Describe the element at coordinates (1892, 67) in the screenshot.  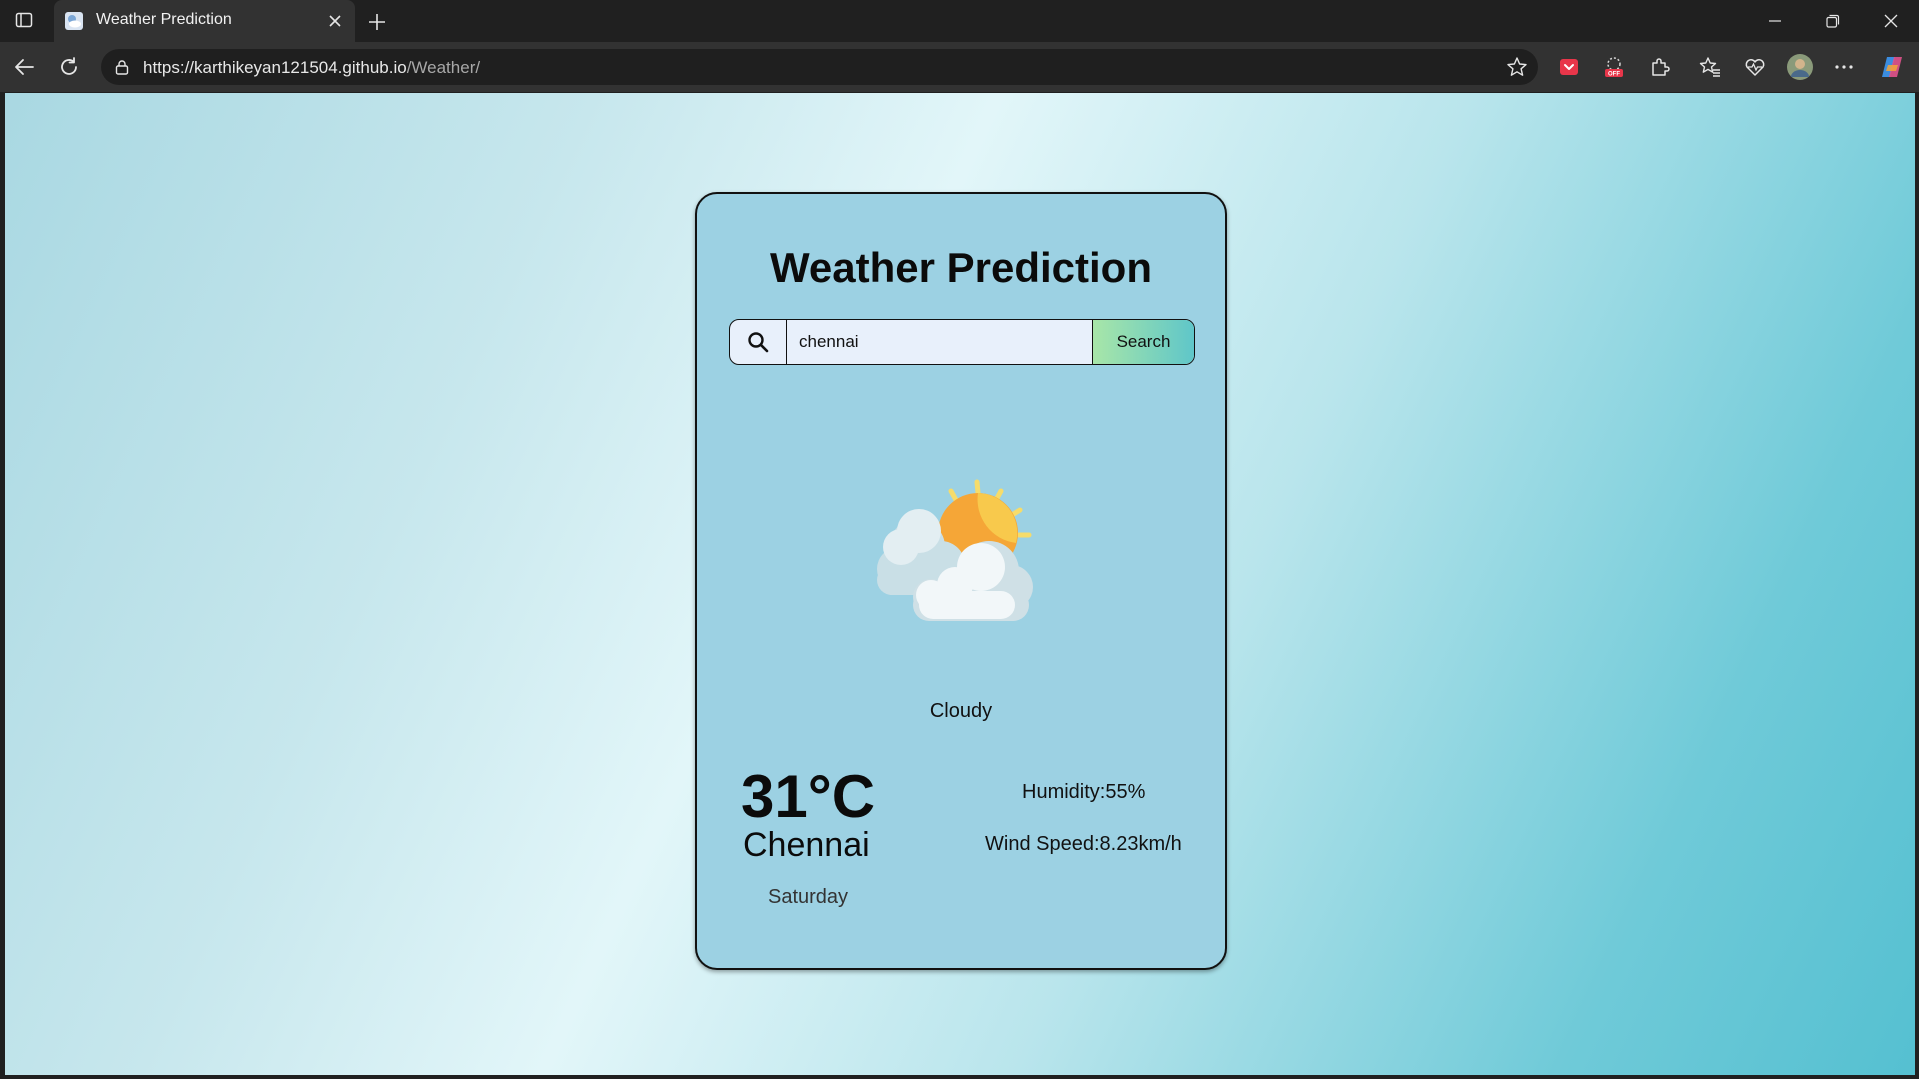
I see `copilot-icon` at that location.